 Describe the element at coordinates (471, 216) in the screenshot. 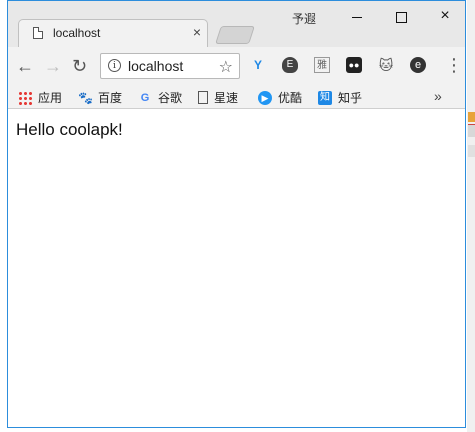

I see `background-app-right` at that location.